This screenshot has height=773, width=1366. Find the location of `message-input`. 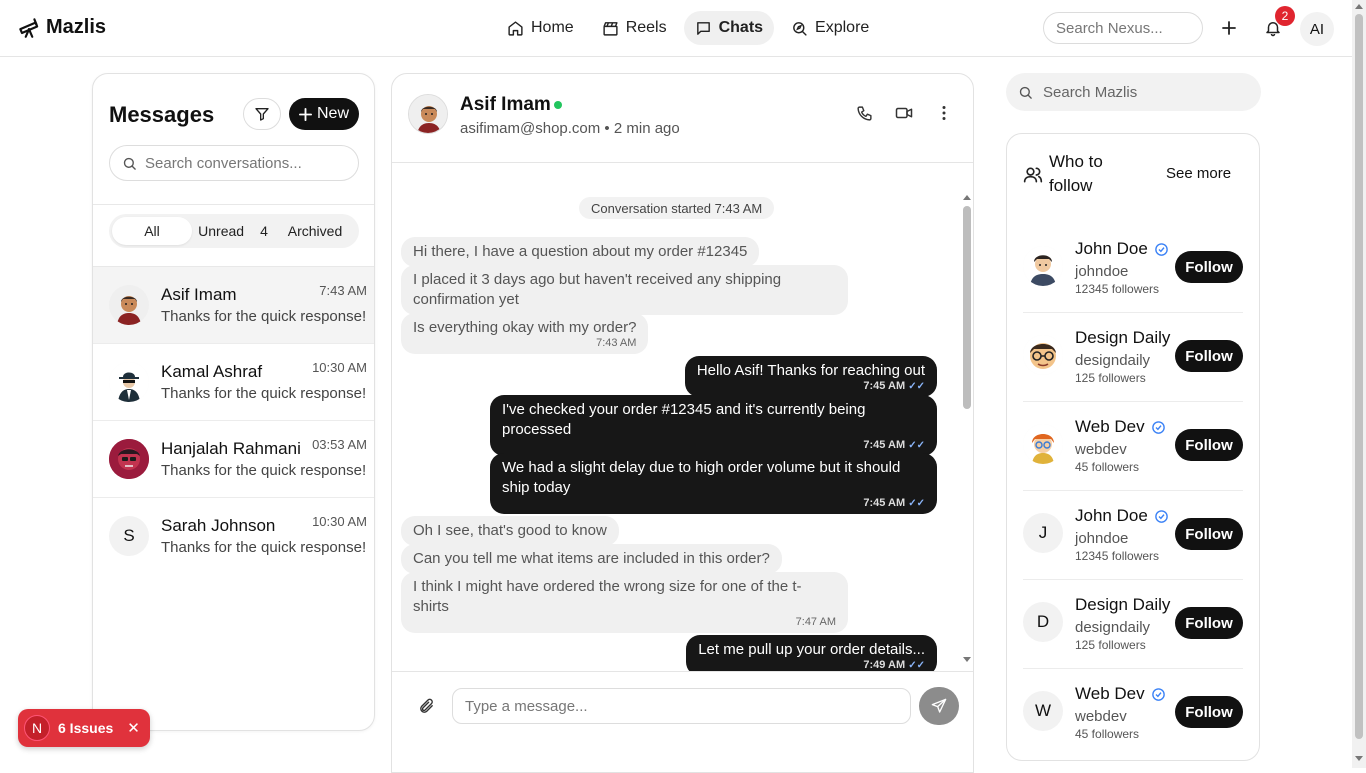

message-input is located at coordinates (681, 706).